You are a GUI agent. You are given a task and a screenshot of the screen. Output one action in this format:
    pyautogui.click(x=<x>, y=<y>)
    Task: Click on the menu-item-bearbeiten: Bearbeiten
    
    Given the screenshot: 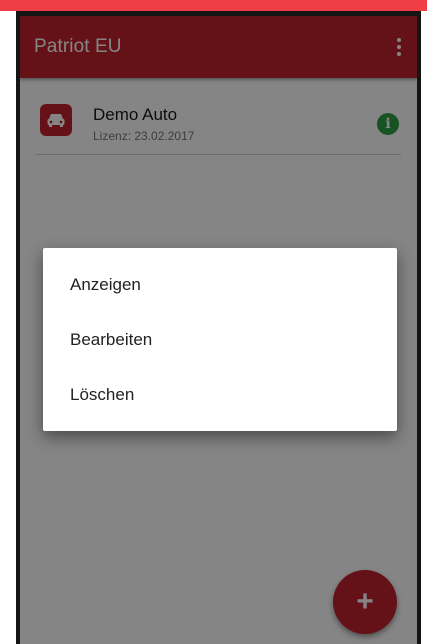 What is the action you would take?
    pyautogui.click(x=220, y=340)
    